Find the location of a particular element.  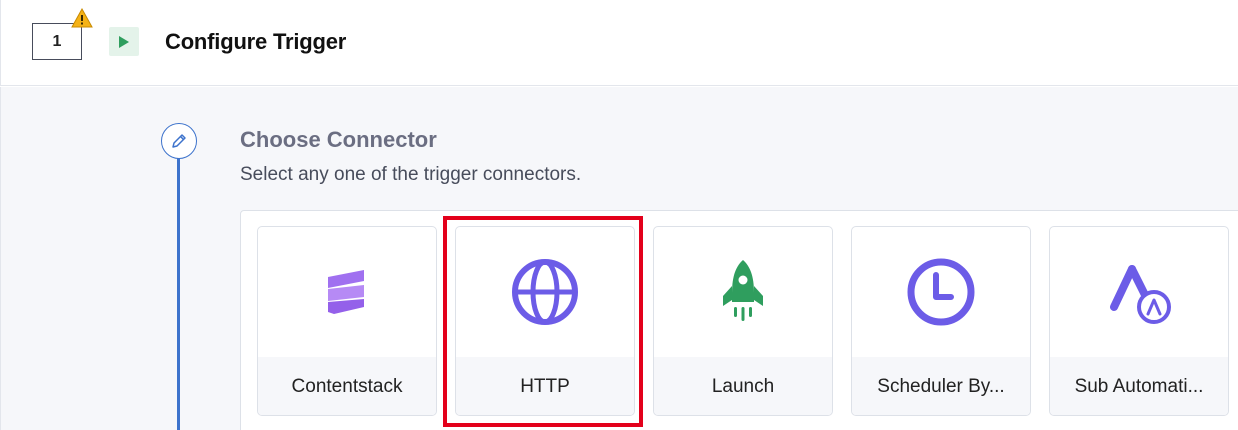

page-title: Configure Trigger is located at coordinates (256, 41).